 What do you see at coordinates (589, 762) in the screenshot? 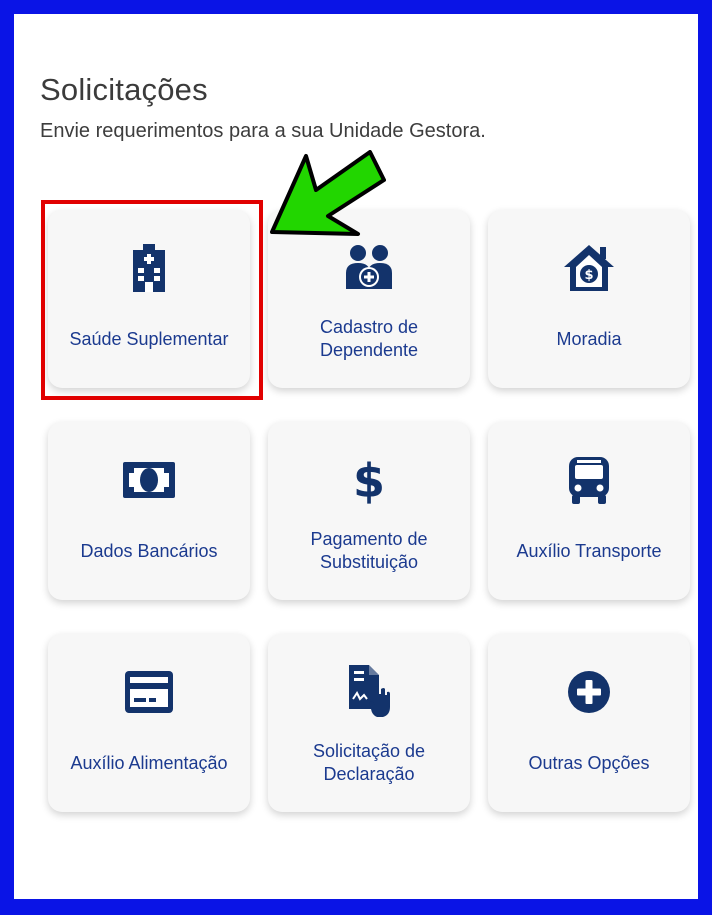
I see `card-label: Outras Opções` at bounding box center [589, 762].